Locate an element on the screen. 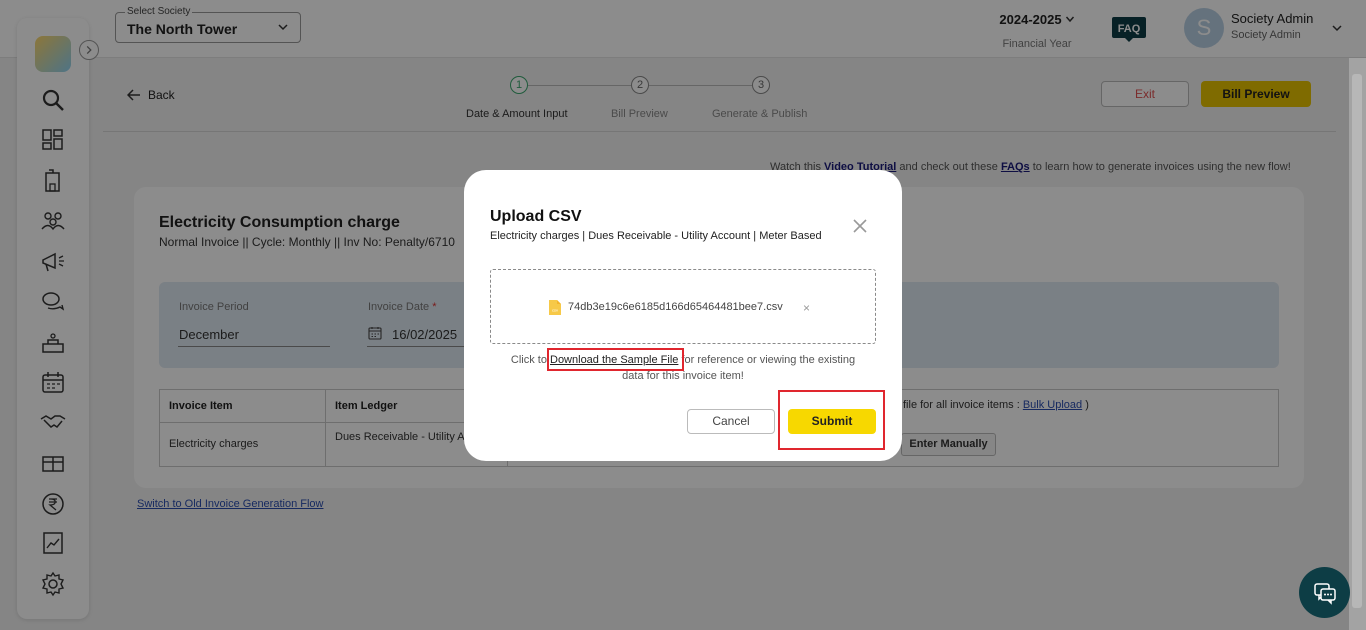 This screenshot has height=630, width=1366. remove-file-button: × is located at coordinates (806, 308).